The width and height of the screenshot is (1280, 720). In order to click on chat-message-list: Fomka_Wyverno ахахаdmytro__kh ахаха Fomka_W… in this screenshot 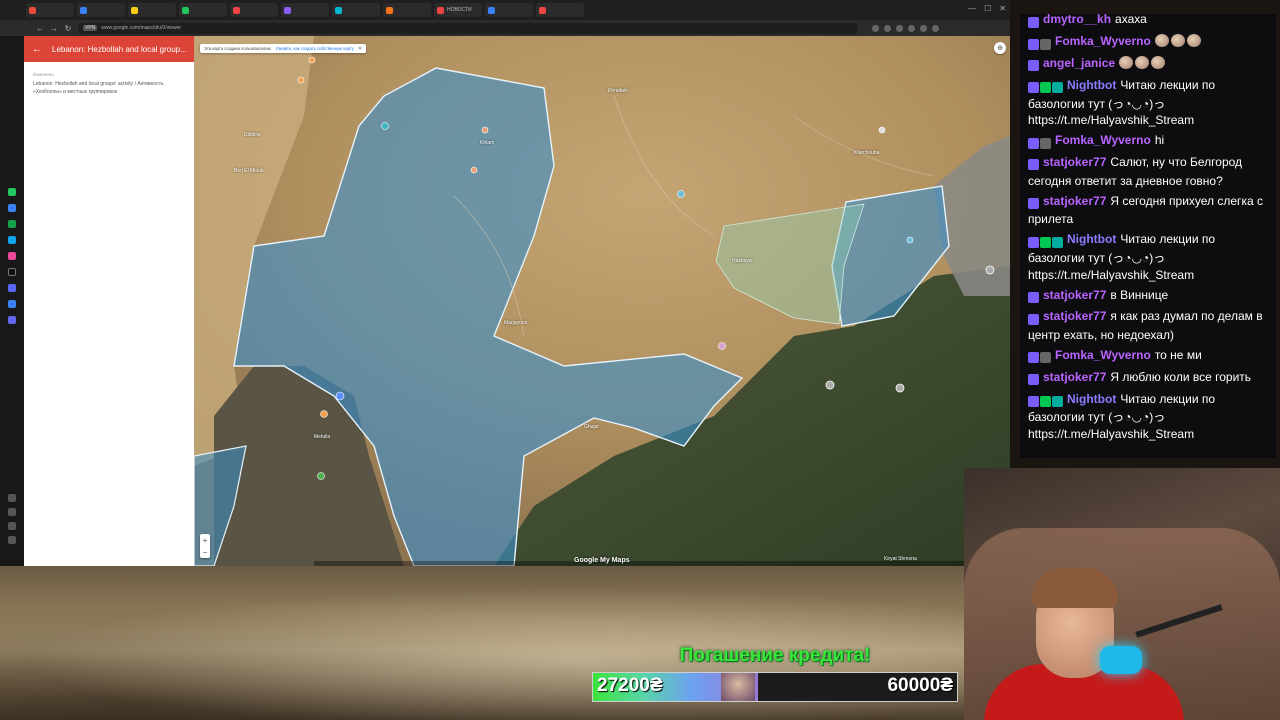, I will do `click(1147, 230)`.